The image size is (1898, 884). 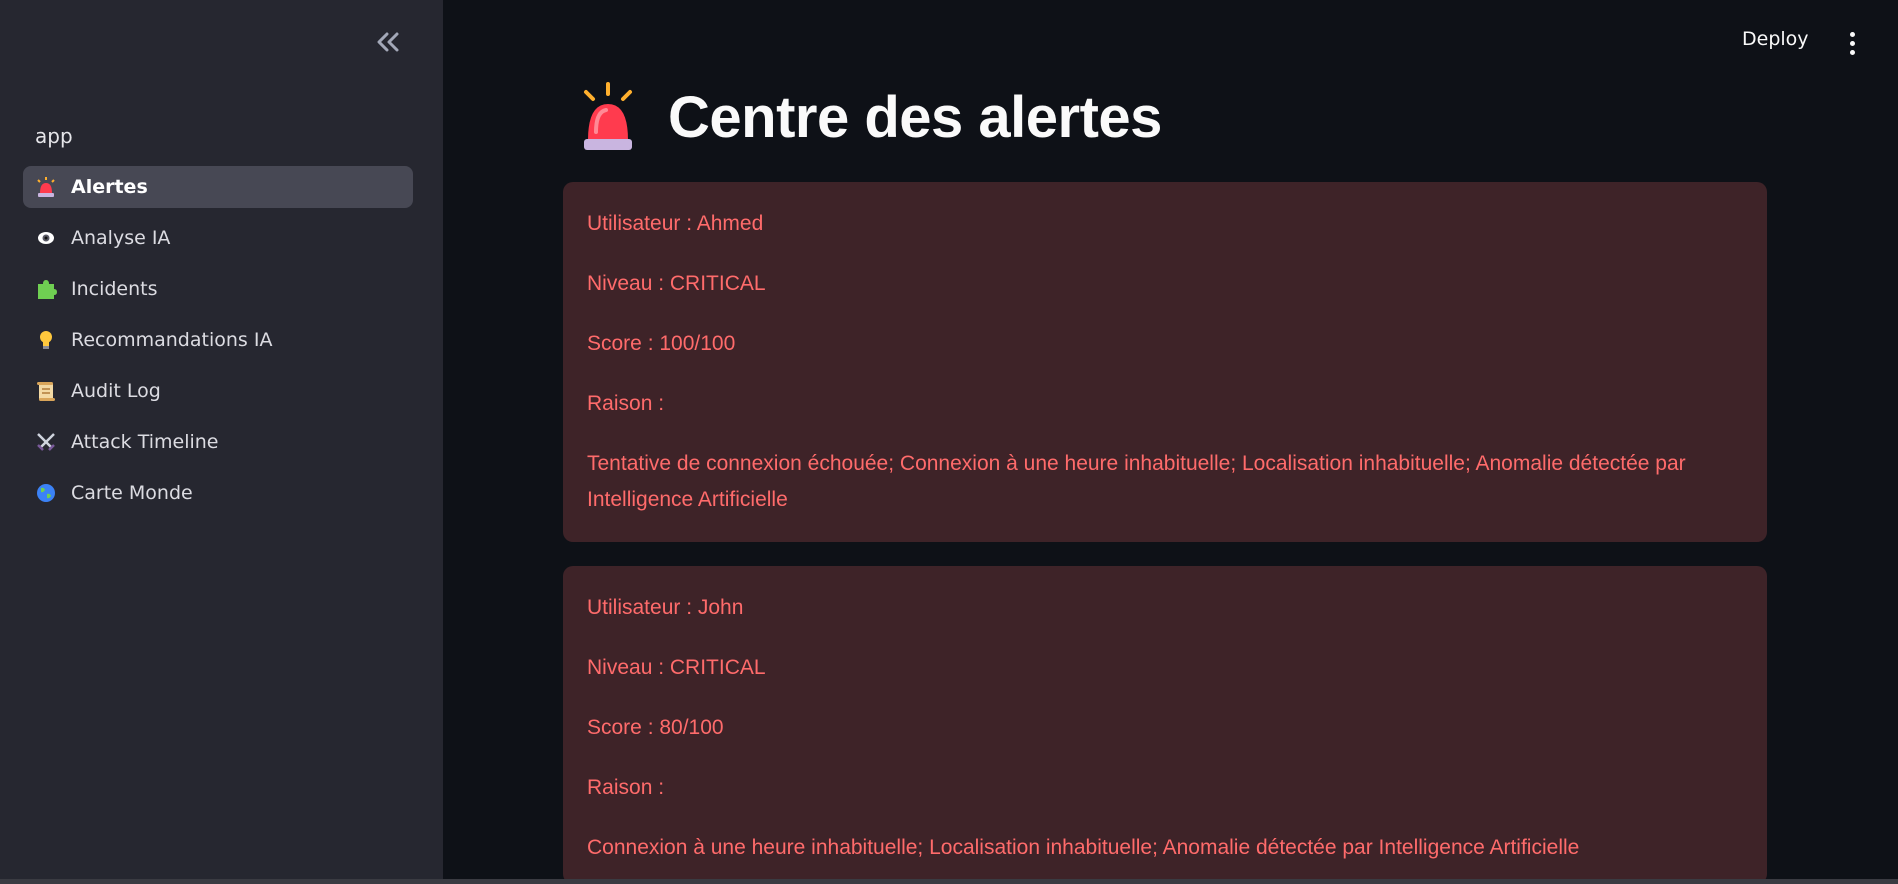 What do you see at coordinates (46, 493) in the screenshot?
I see `globe-icon` at bounding box center [46, 493].